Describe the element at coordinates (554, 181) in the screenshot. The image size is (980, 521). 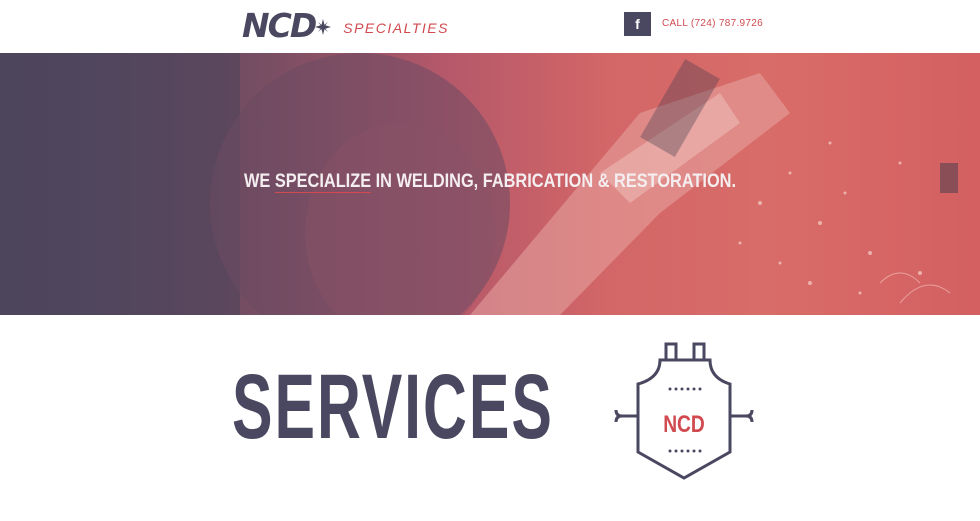
I see `tagline-part: IN WELDING, FABRICATION & RESTORATION.` at that location.